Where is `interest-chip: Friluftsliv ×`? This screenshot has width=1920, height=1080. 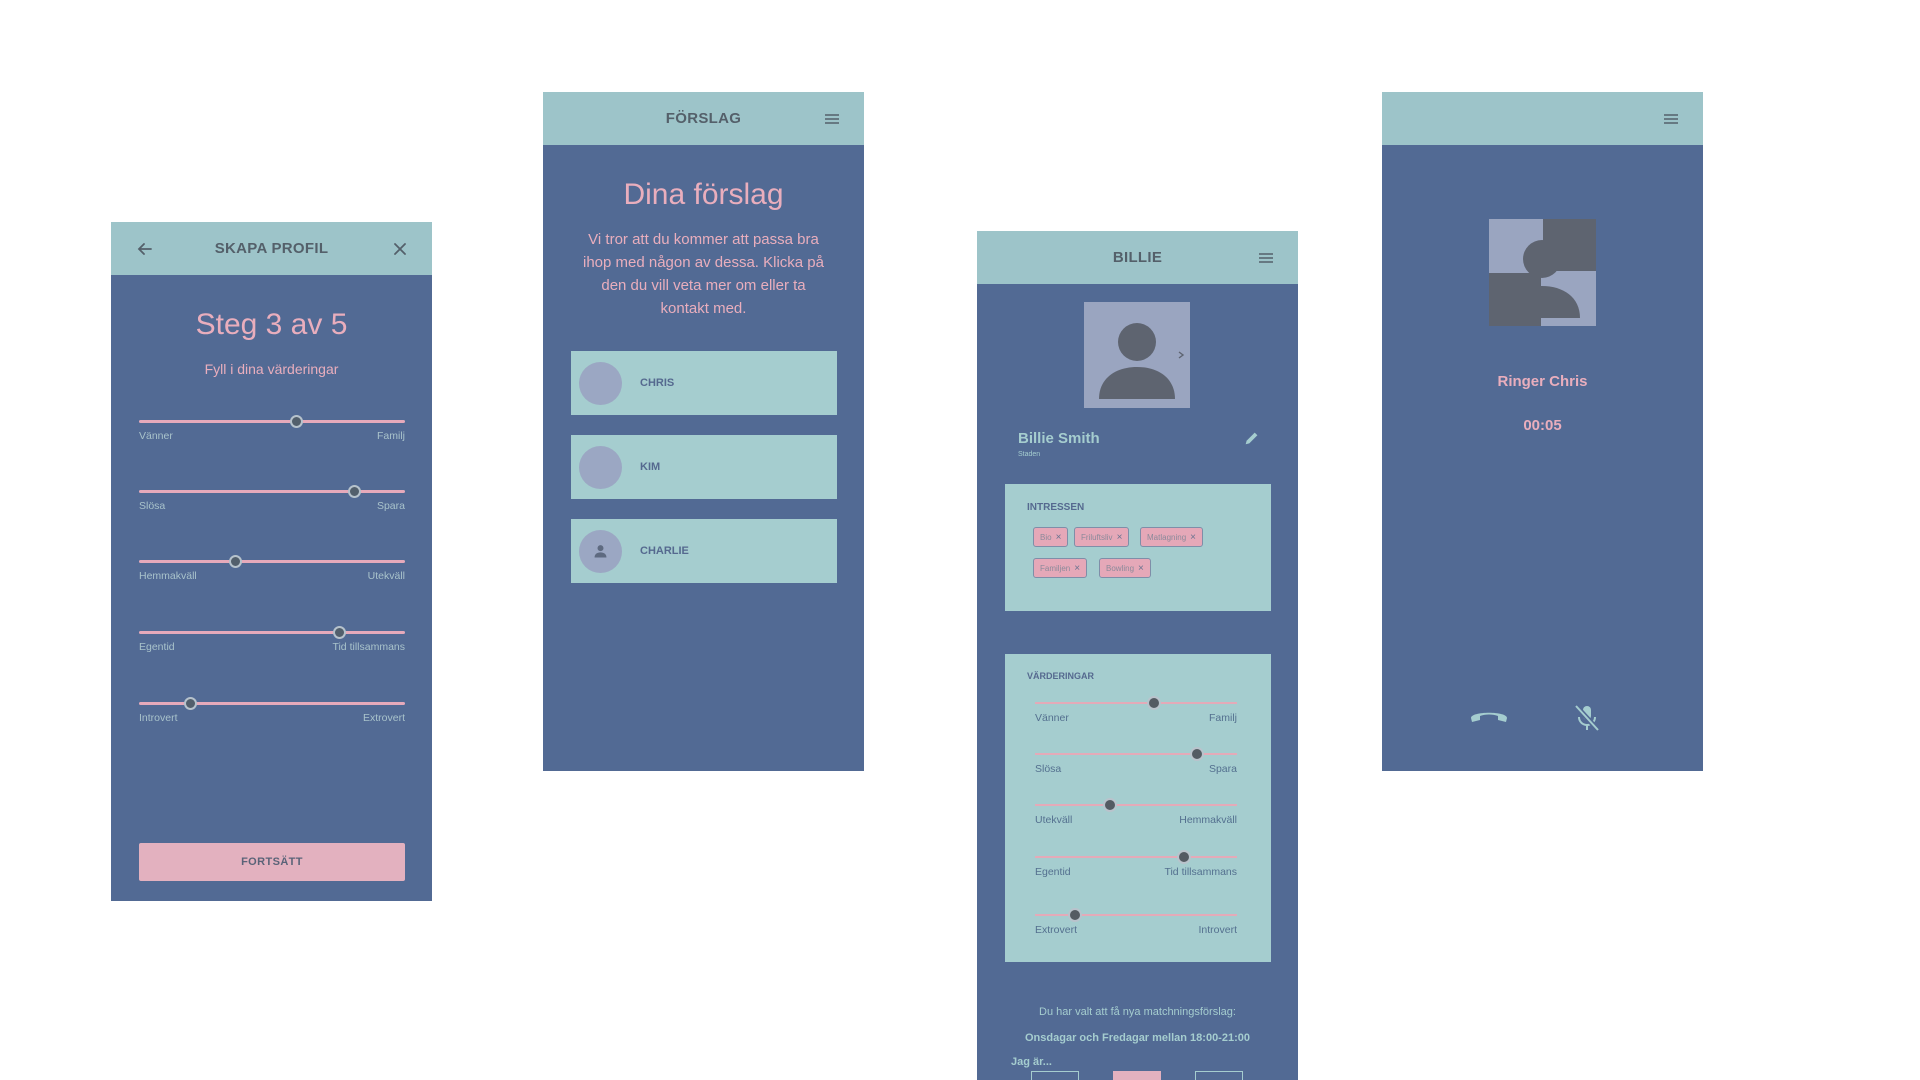
interest-chip: Friluftsliv × is located at coordinates (1102, 537).